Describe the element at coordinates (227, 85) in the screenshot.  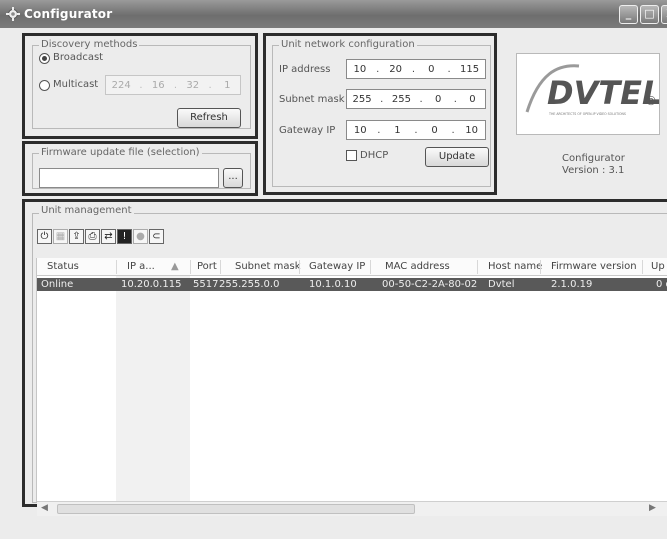
I see `multicast-ip-octet: 1` at that location.